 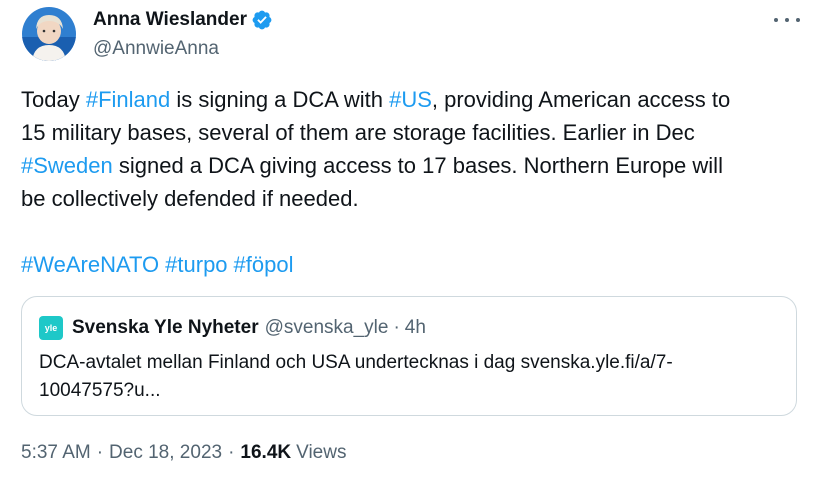 What do you see at coordinates (326, 327) in the screenshot?
I see `quoted-author-handle: @svenska_yle` at bounding box center [326, 327].